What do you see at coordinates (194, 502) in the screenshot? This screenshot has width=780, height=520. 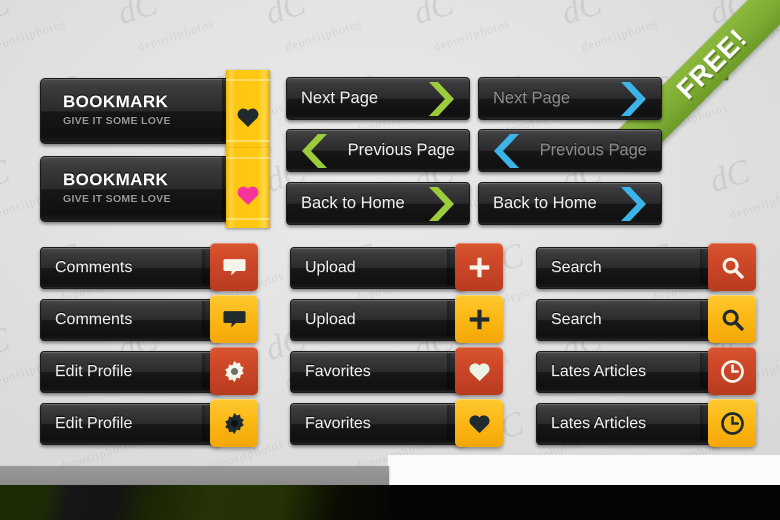 I see `background-bottom-green` at bounding box center [194, 502].